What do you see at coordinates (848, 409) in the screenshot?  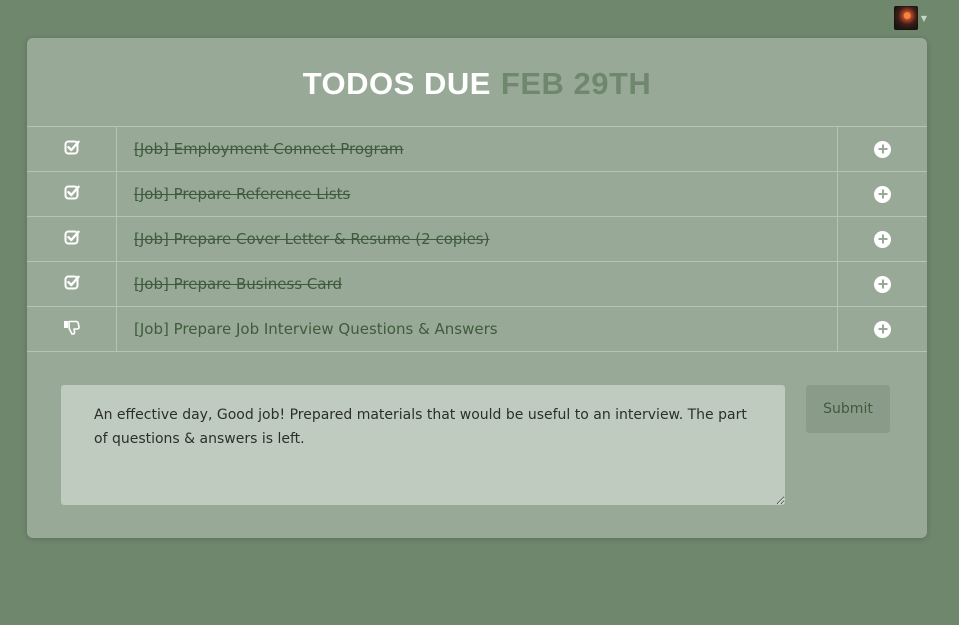 I see `submit-button: Submit` at bounding box center [848, 409].